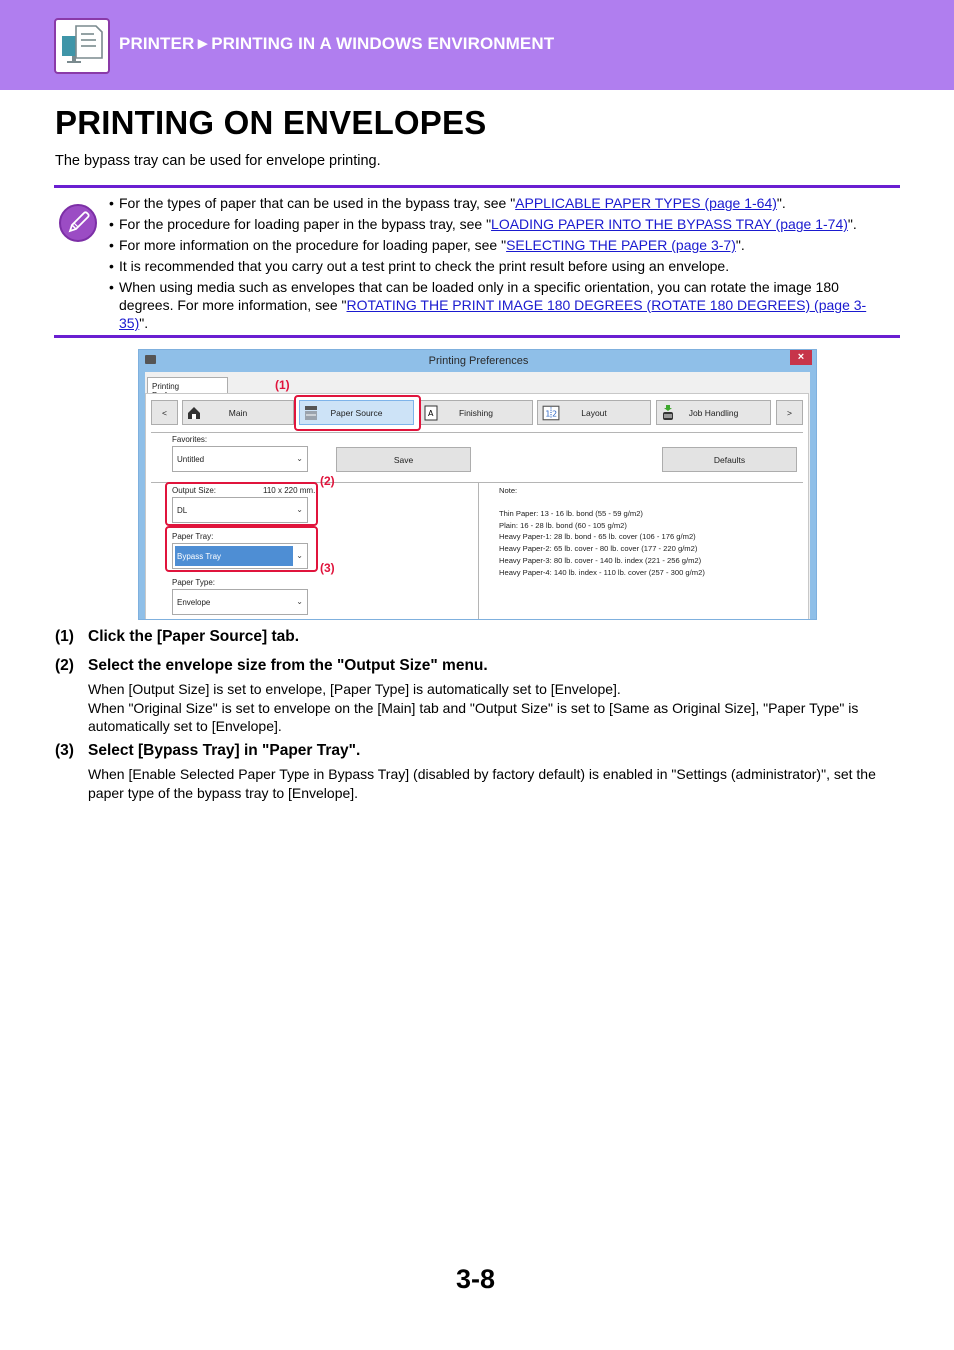 The height and width of the screenshot is (1350, 954). I want to click on defaults-button: Defaults, so click(729, 459).